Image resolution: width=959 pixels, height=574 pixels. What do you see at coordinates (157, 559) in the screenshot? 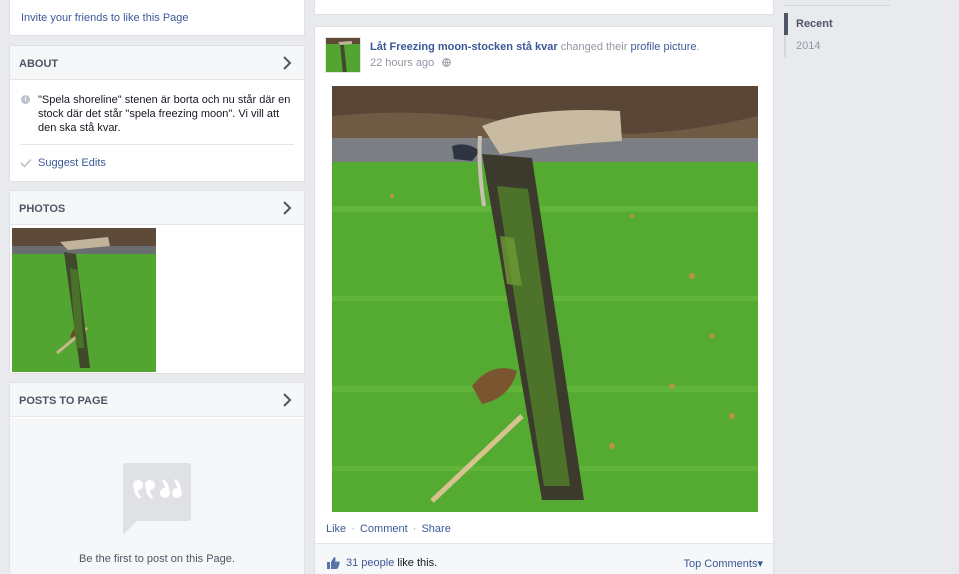
I see `posts-empty-text: Be the first to post on this Page.` at bounding box center [157, 559].